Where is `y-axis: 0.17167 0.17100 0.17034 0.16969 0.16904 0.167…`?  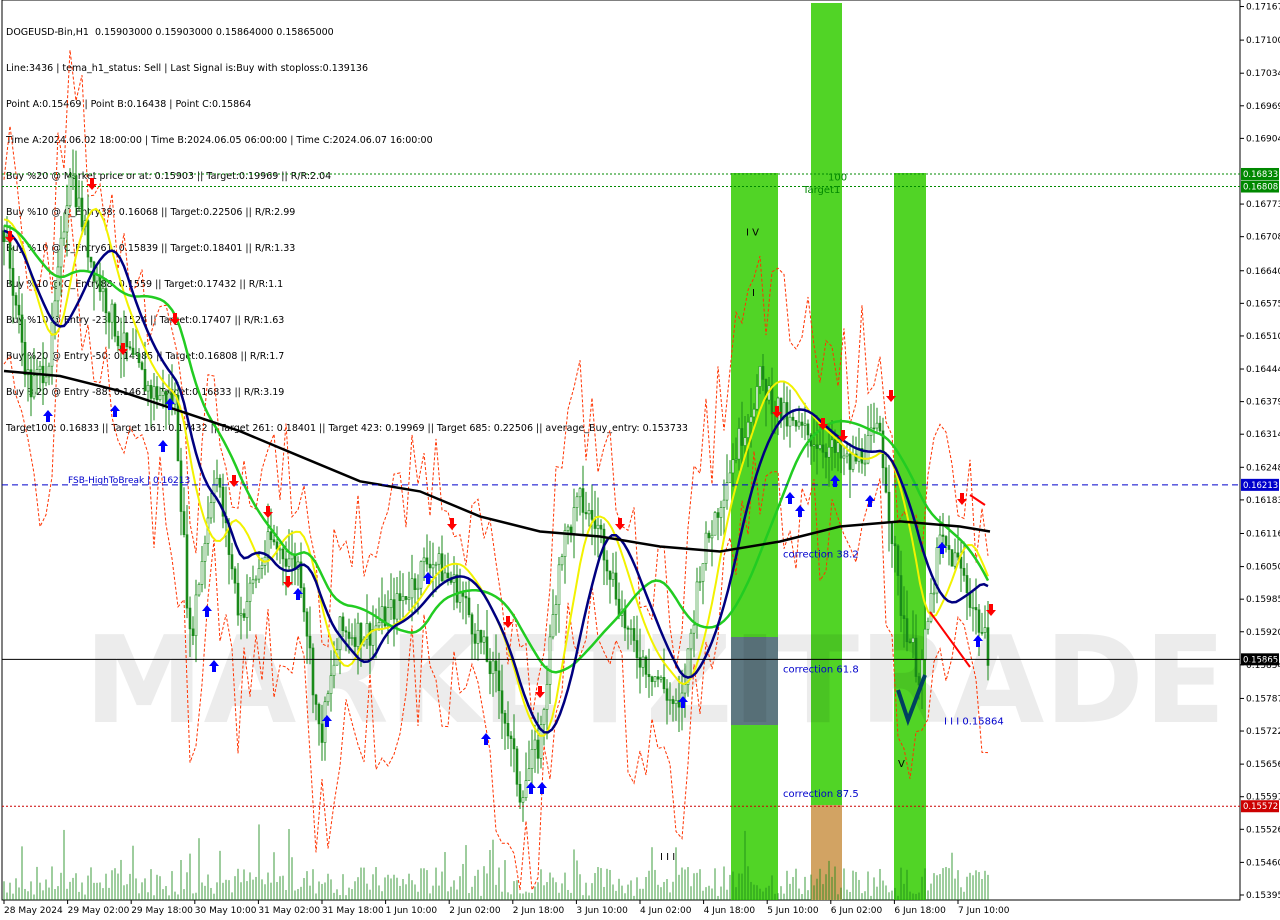
y-axis: 0.17167 0.17100 0.17034 0.16969 0.16904 0.167… is located at coordinates (1260, 452).